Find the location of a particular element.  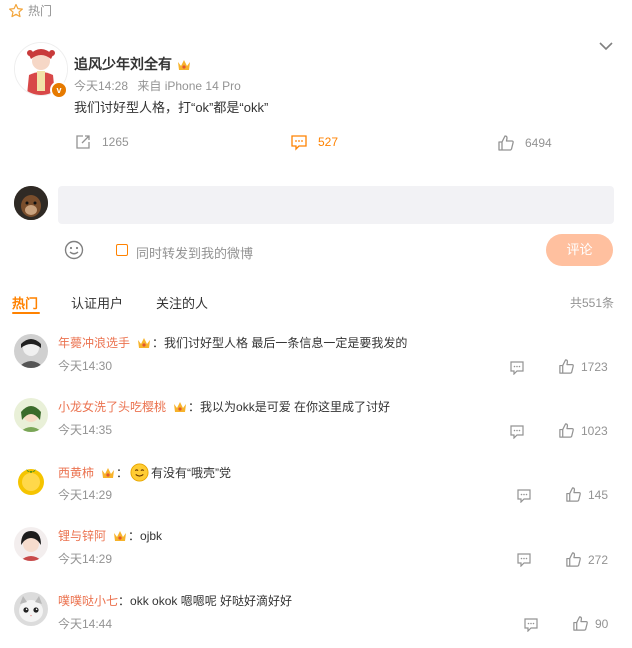

comment-like-count: 272 is located at coordinates (598, 559).